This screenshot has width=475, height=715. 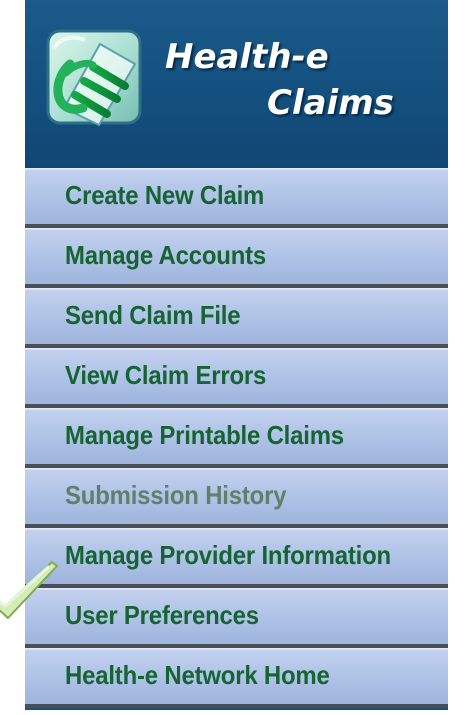 I want to click on app-logo-text: Health-e Claims, so click(x=287, y=85).